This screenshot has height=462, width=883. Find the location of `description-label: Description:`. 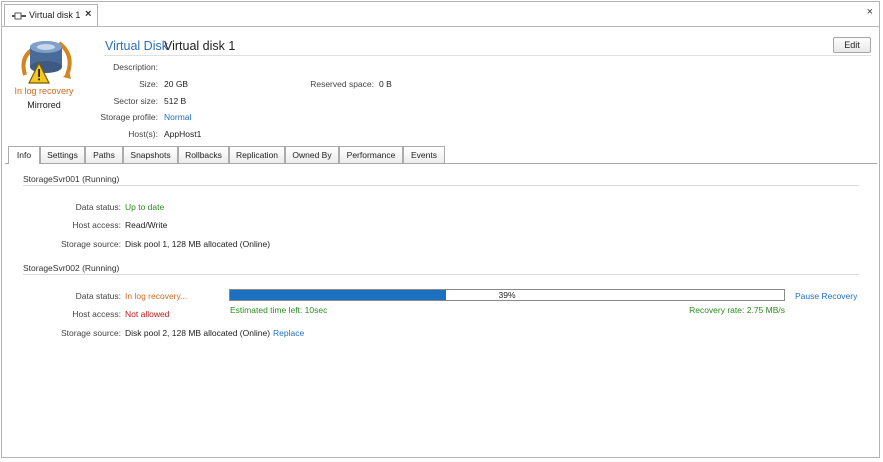

description-label: Description: is located at coordinates (135, 67).